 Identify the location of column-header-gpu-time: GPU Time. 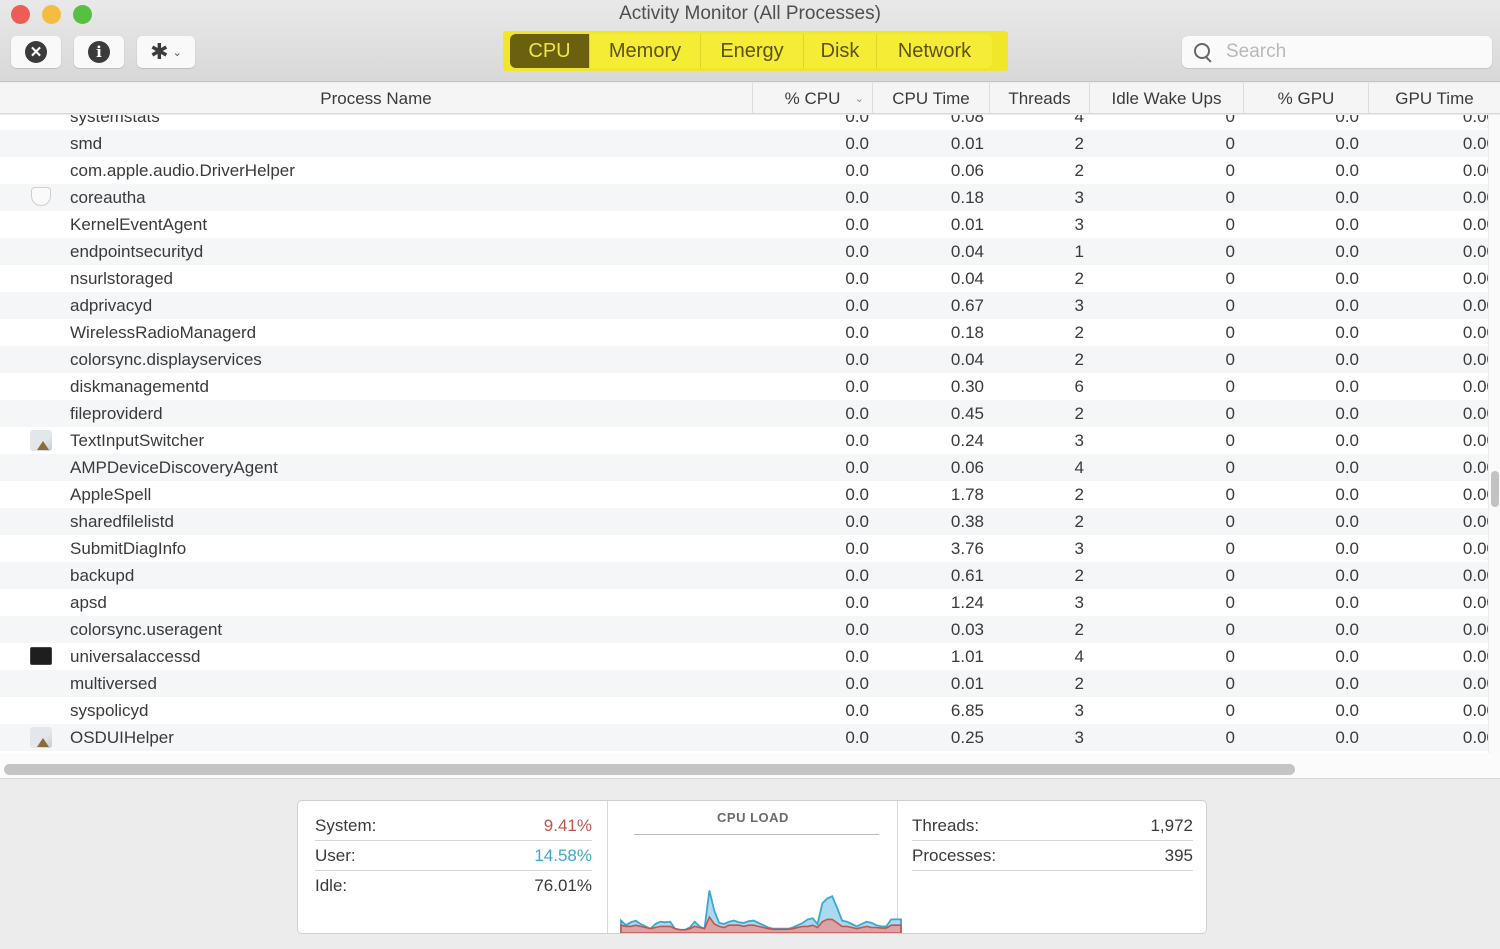
(1434, 98).